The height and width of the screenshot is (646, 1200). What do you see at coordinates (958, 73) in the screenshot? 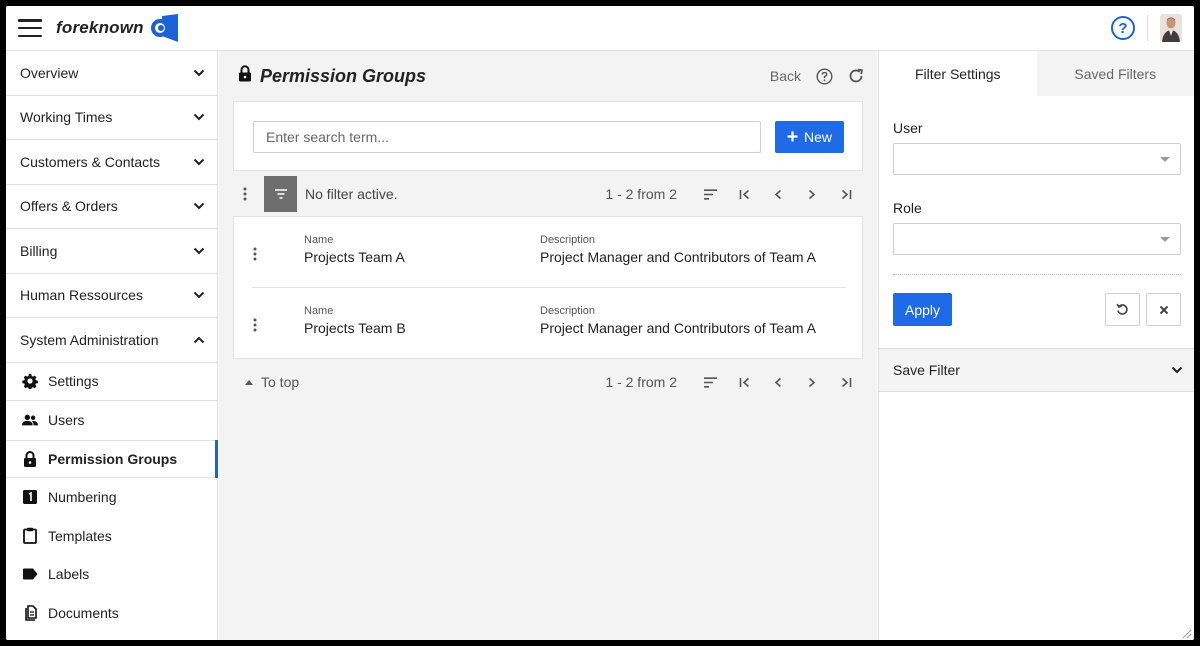
I see `tab-filter-settings: Filter Settings` at bounding box center [958, 73].